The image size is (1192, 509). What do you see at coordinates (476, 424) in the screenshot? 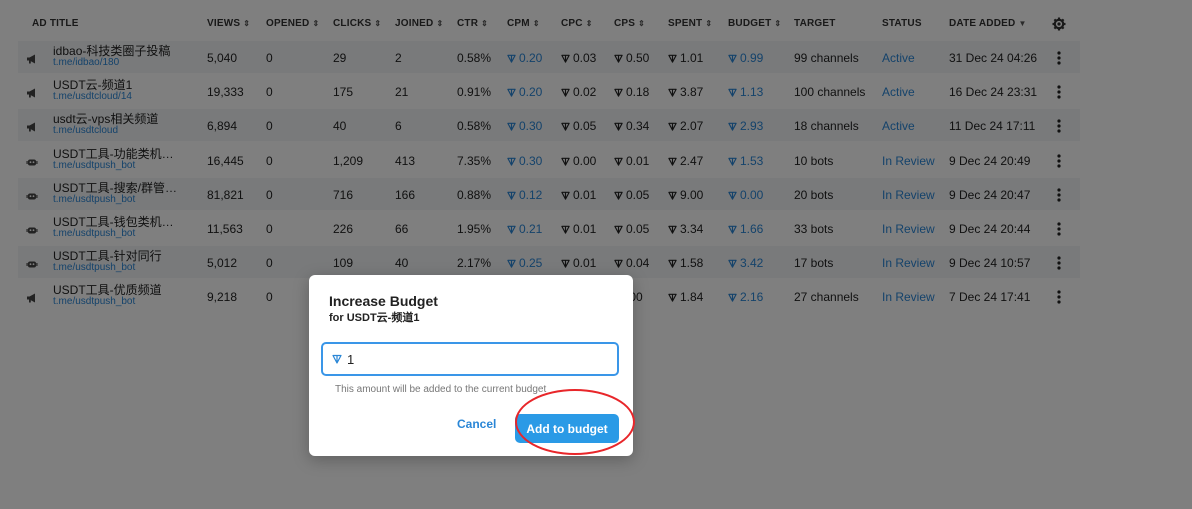
I see `cancel-button: Cancel` at bounding box center [476, 424].